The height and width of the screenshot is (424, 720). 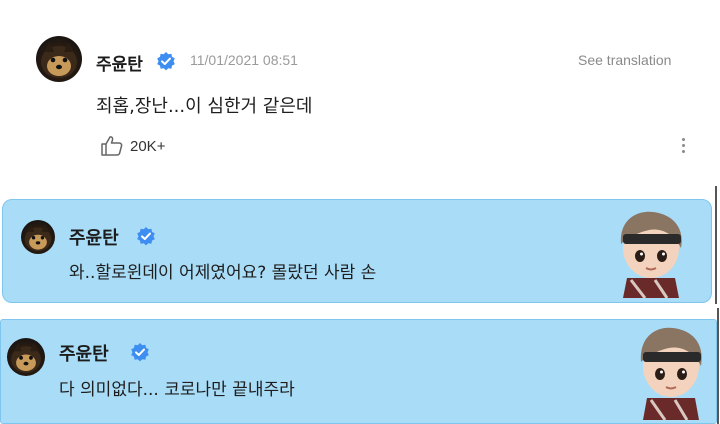 I want to click on more-options-icon, so click(x=683, y=145).